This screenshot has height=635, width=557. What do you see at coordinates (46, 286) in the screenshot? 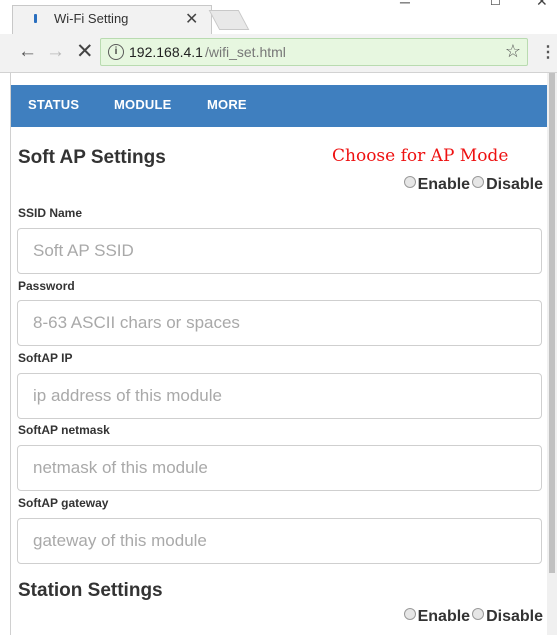
I see `password-label: Password` at bounding box center [46, 286].